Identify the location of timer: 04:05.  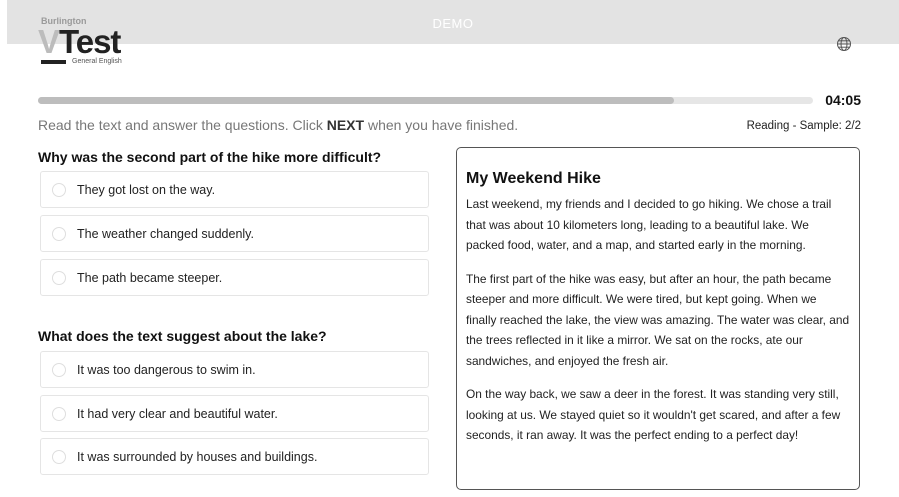
(843, 100).